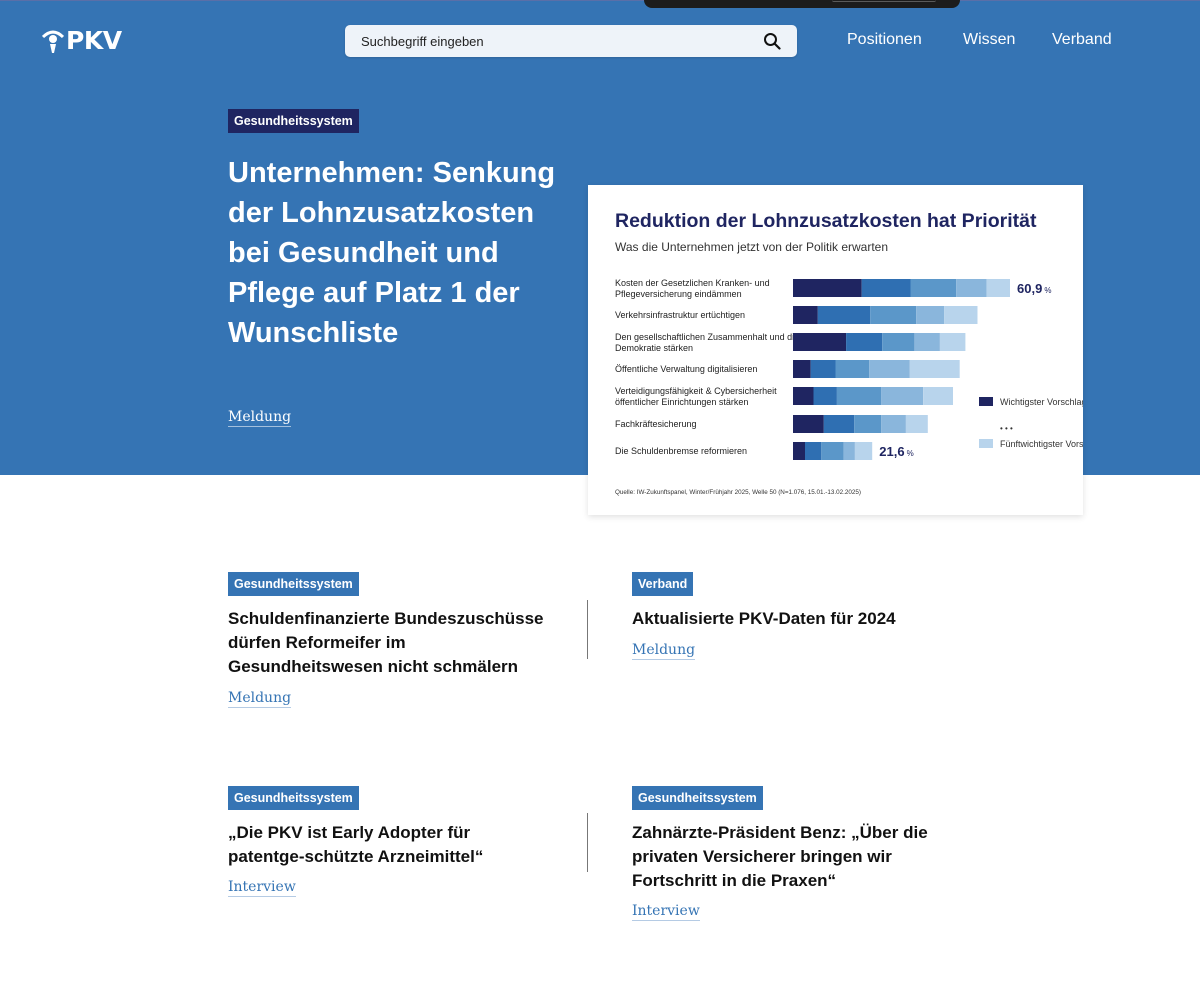 The height and width of the screenshot is (996, 1200). I want to click on chart-category-label: Öffentliche Verwaltung digitalisieren, so click(686, 369).